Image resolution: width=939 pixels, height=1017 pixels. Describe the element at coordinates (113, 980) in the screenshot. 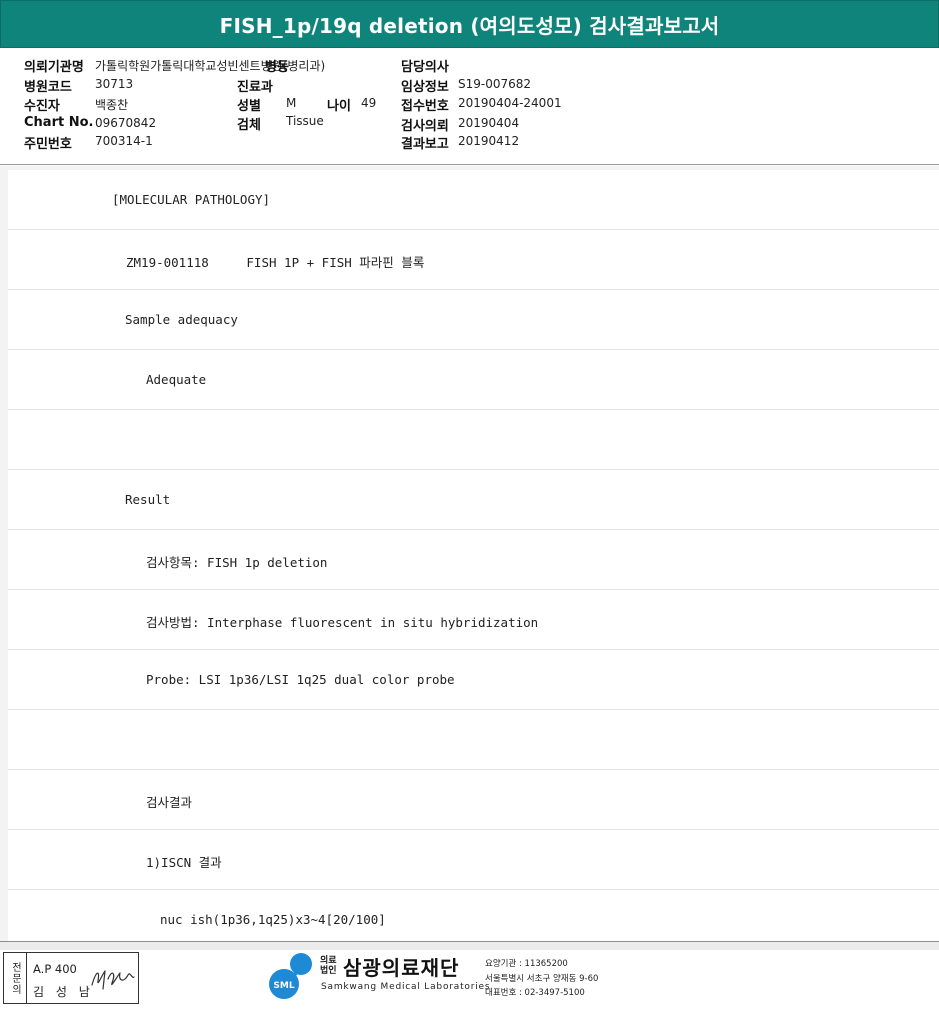

I see `signature-image` at that location.